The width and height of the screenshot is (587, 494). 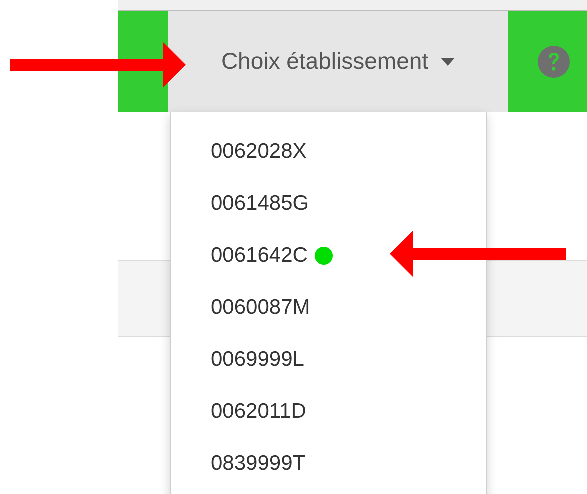 What do you see at coordinates (258, 412) in the screenshot?
I see `menu-item: 0062011D` at bounding box center [258, 412].